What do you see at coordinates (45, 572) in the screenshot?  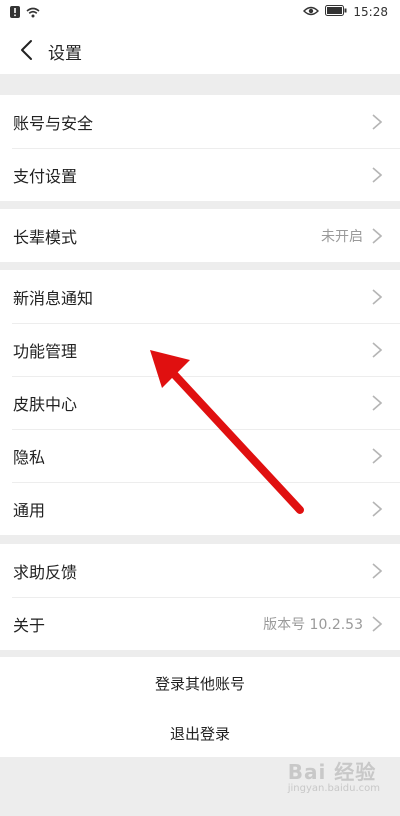 I see `settings-item-label: 求助反馈` at bounding box center [45, 572].